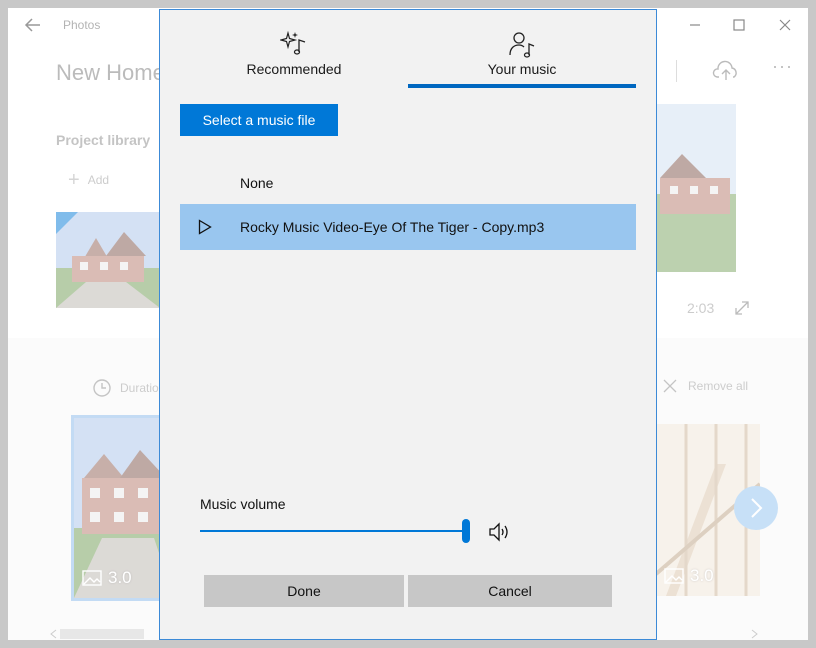 The height and width of the screenshot is (648, 816). I want to click on tab-your-music: Your music, so click(522, 50).